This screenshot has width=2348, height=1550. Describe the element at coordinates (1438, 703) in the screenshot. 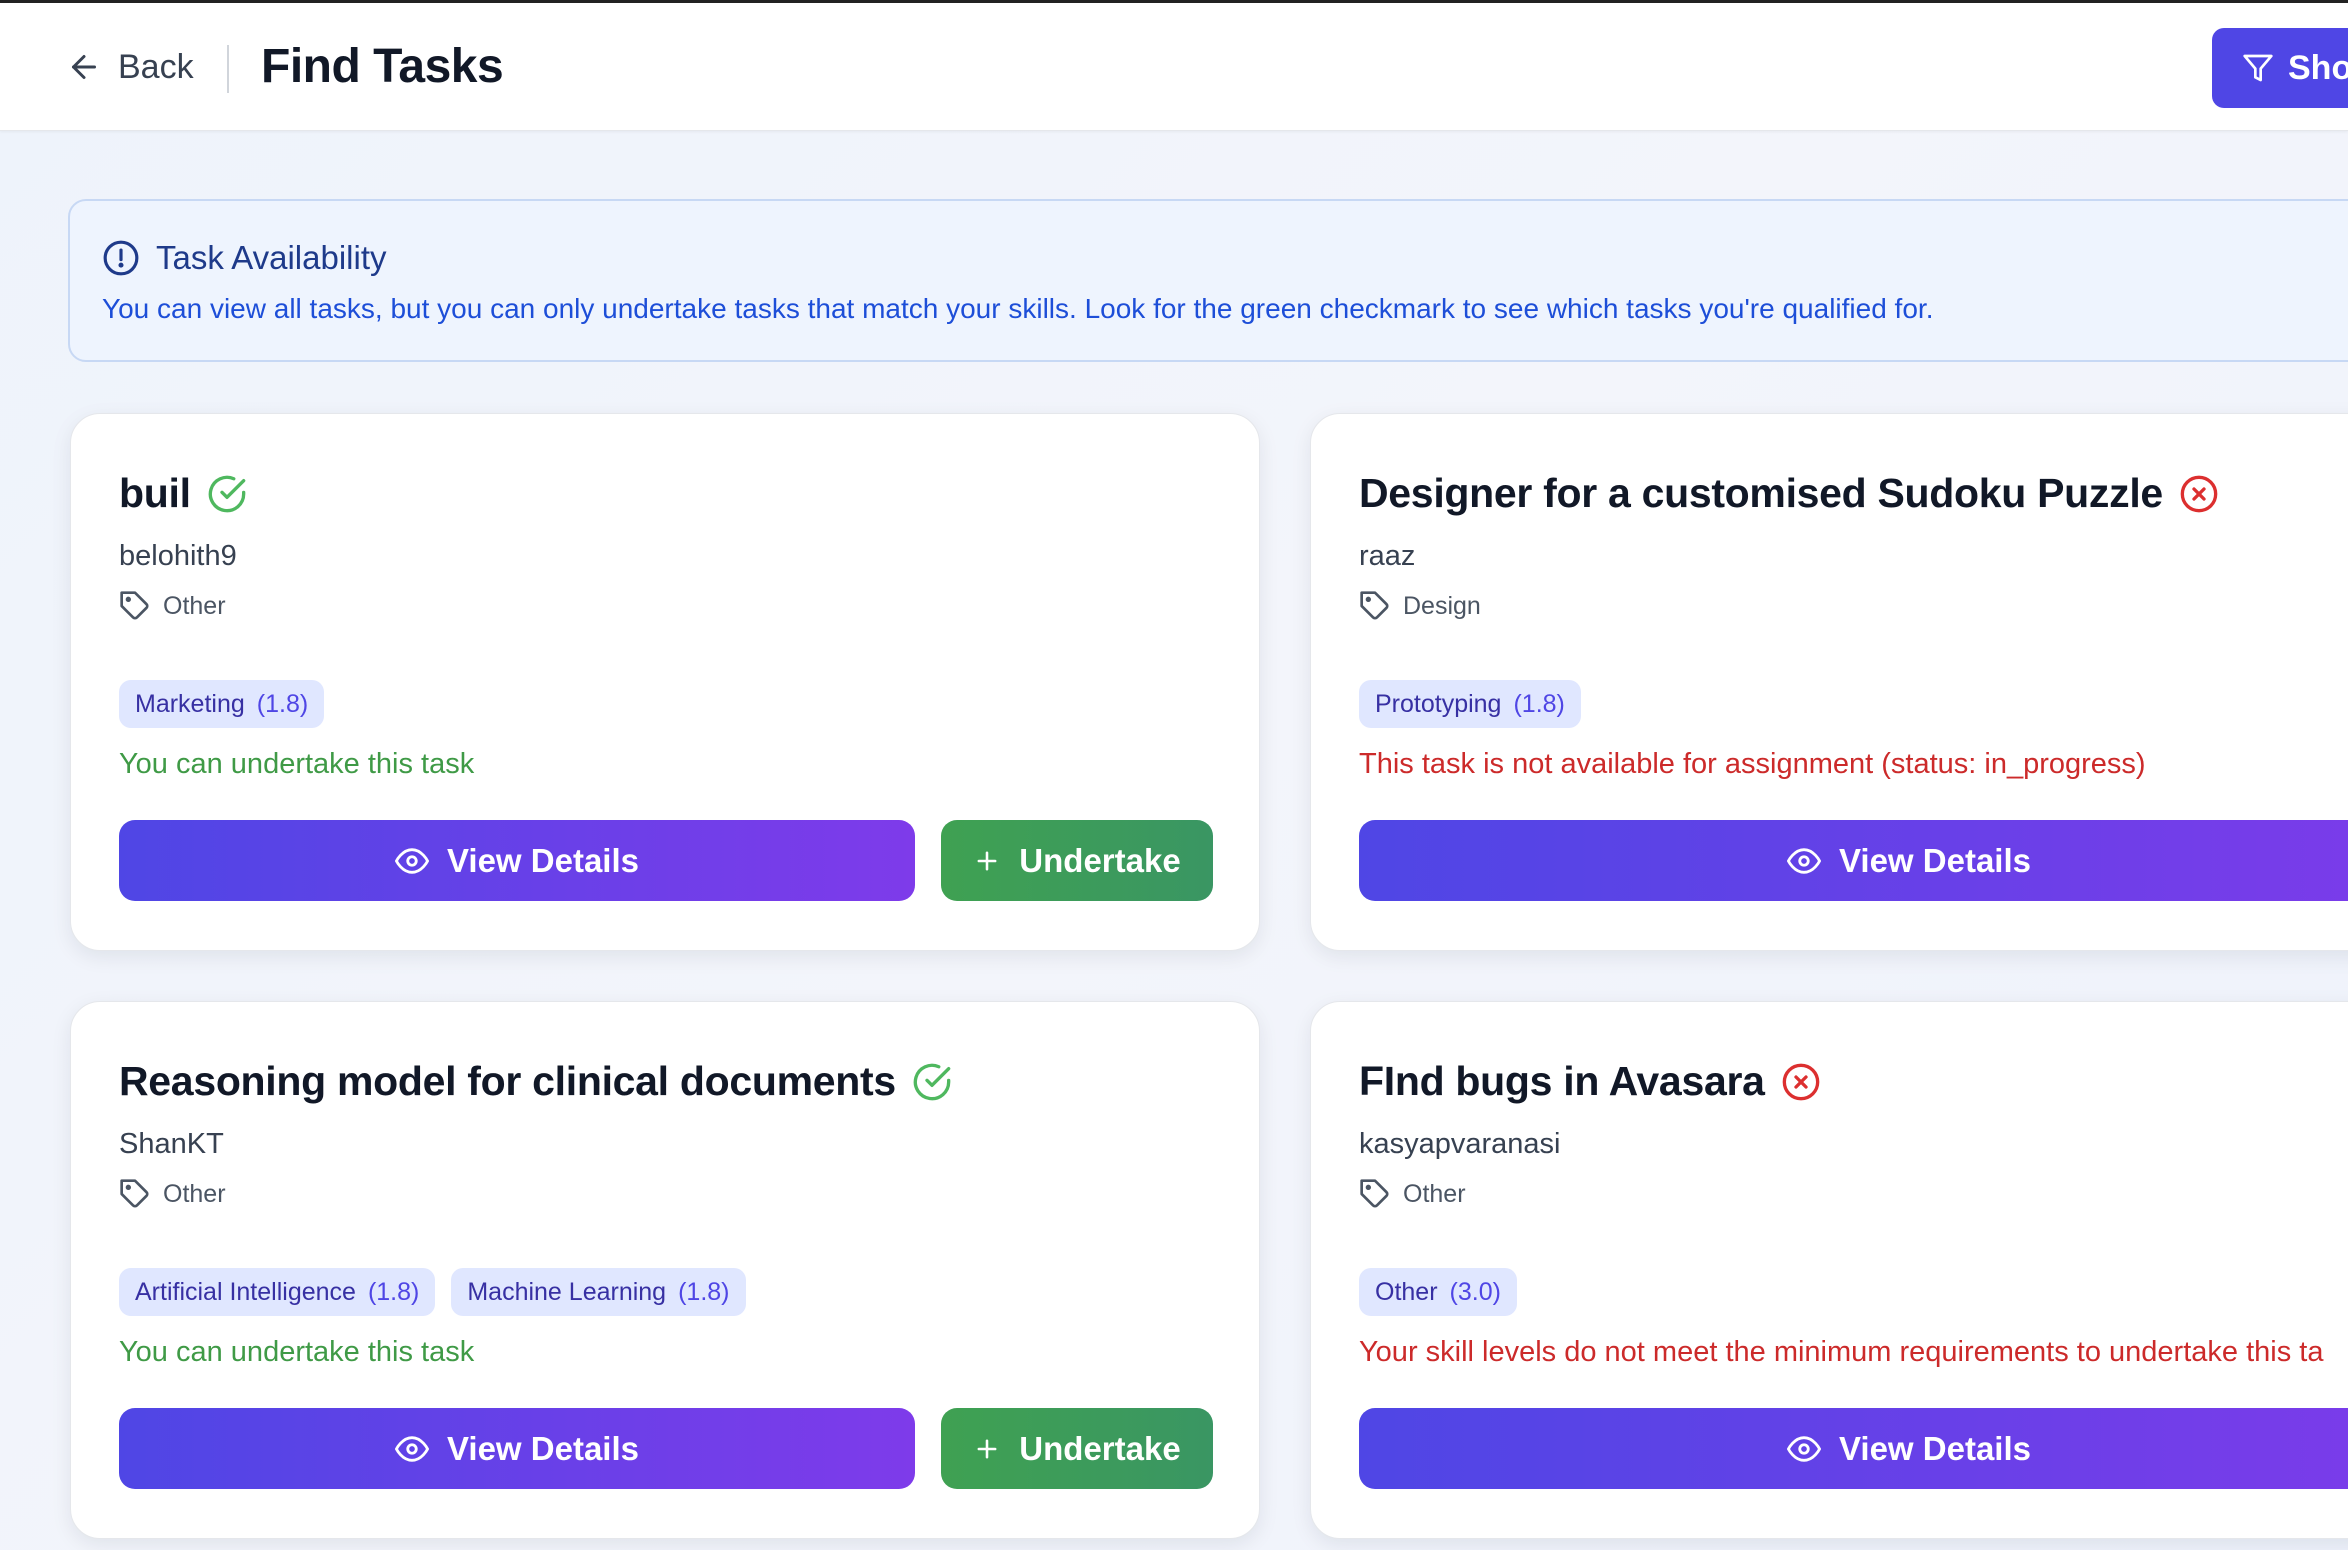

I see `skill-name: Prototyping` at that location.